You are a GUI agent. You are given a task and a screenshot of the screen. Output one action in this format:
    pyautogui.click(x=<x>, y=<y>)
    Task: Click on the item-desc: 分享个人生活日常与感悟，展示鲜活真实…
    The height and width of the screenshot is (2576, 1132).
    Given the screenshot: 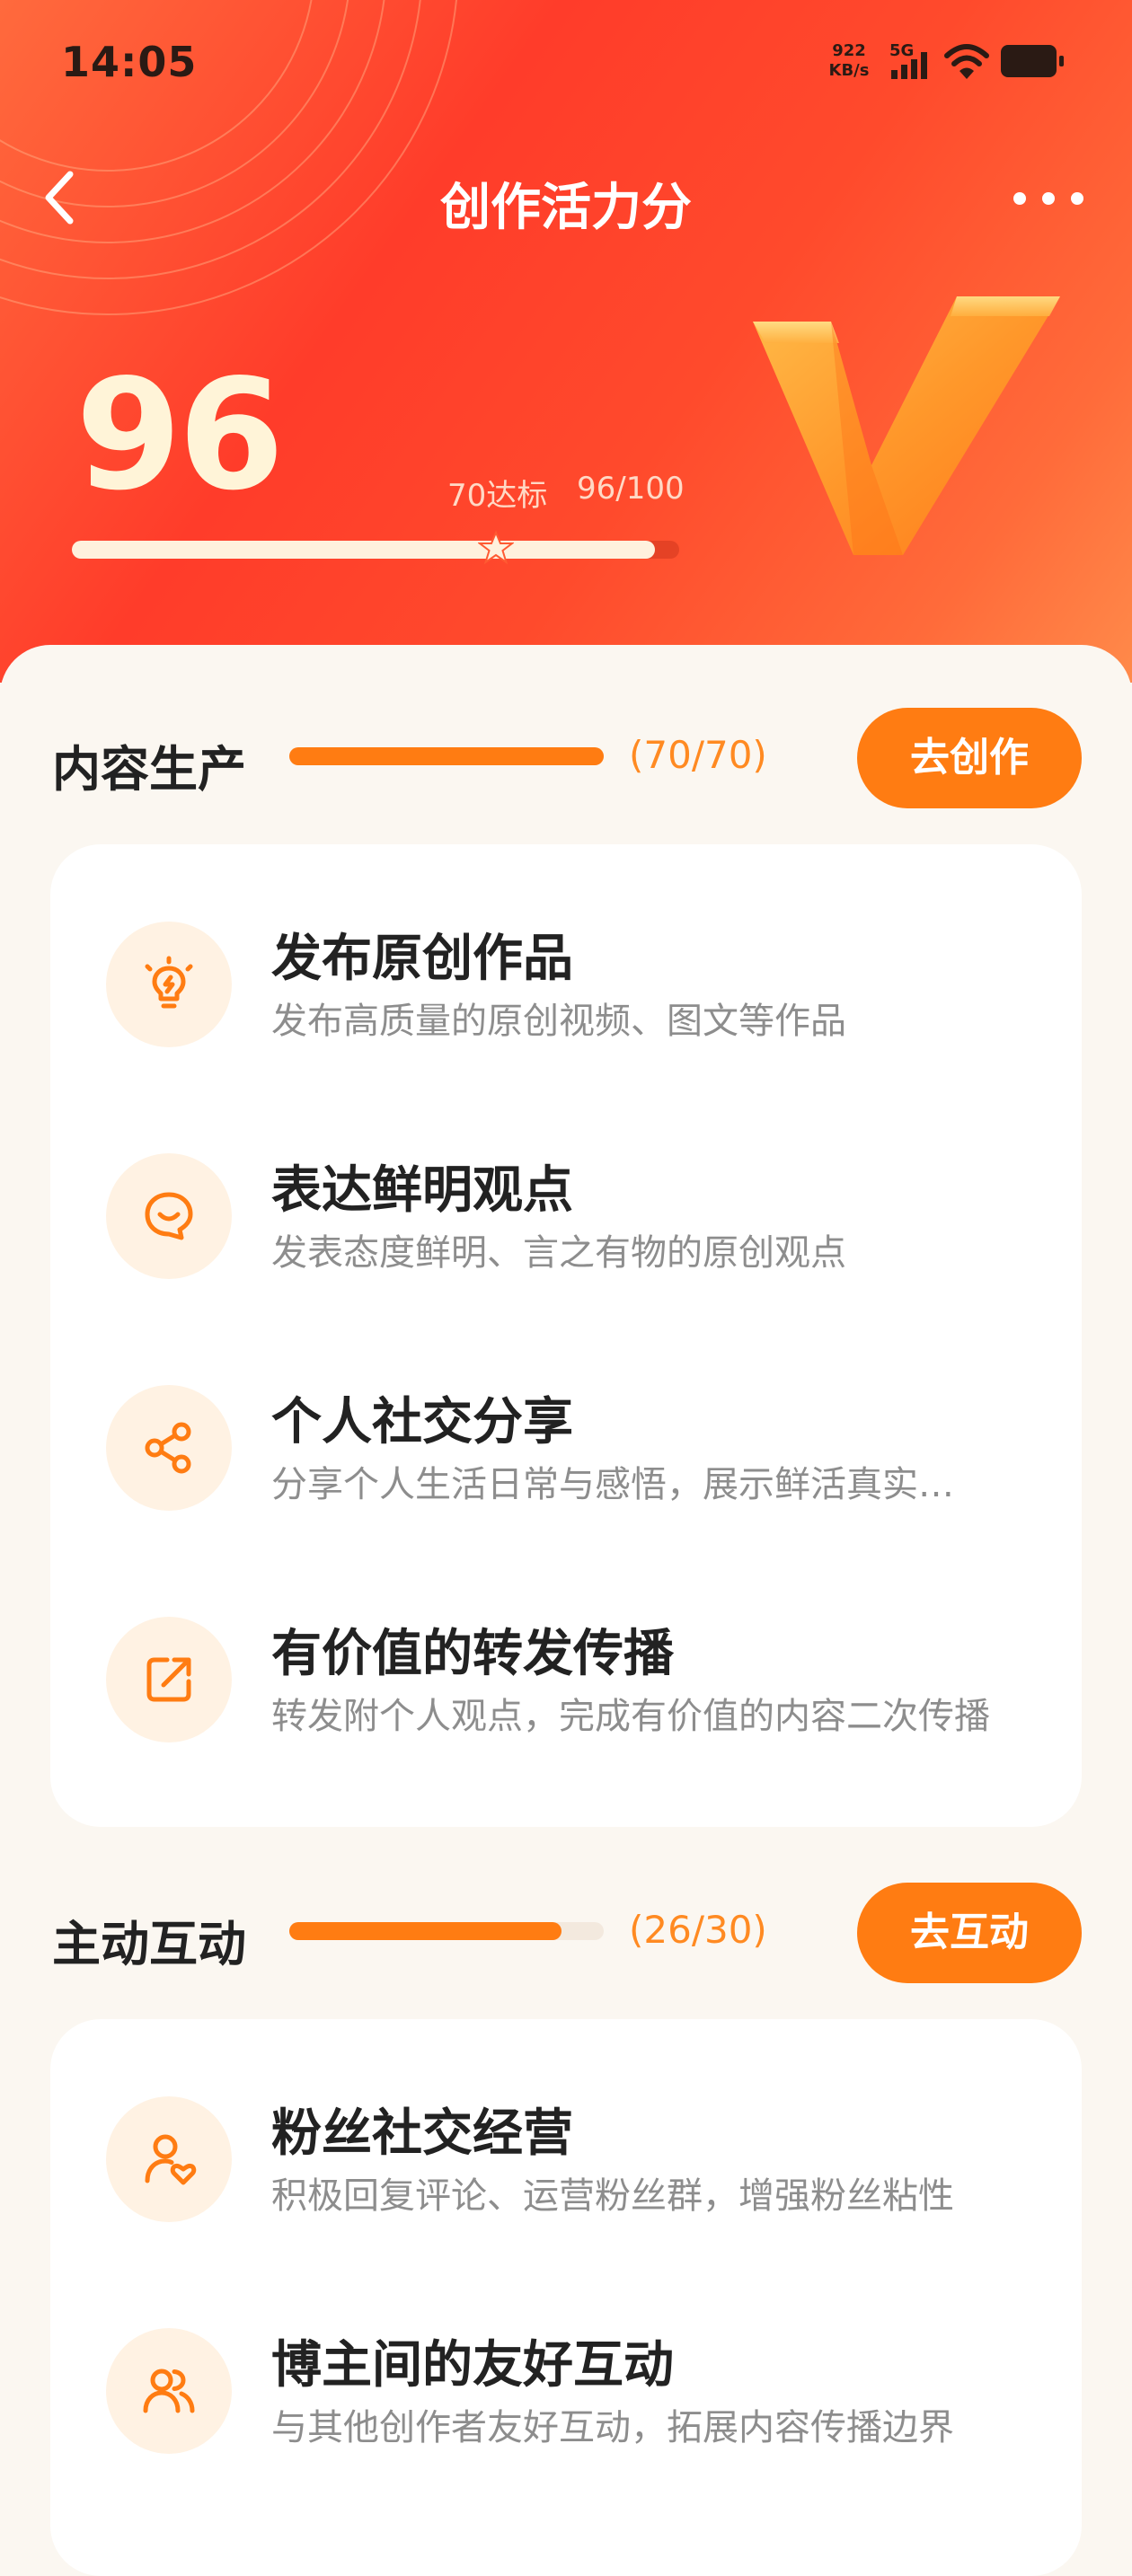 What is the action you would take?
    pyautogui.click(x=612, y=1484)
    